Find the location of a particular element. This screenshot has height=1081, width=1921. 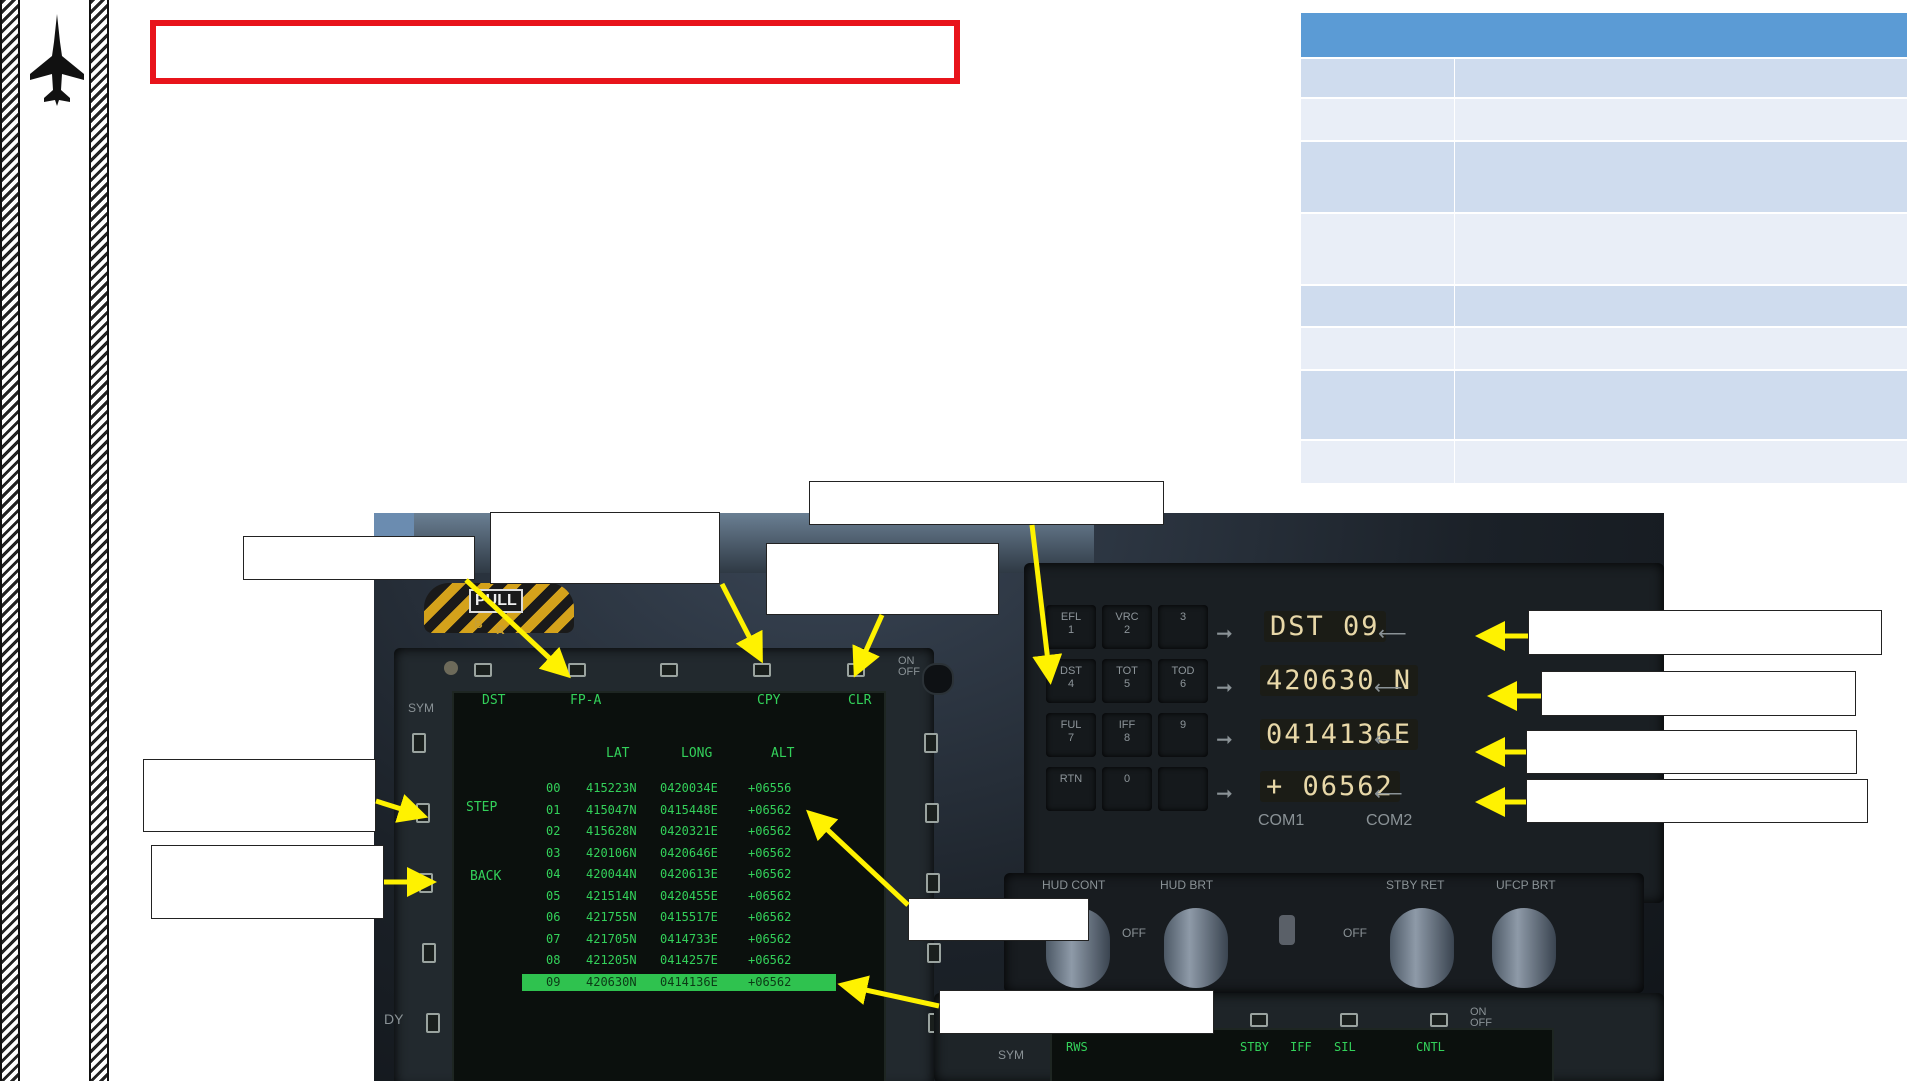

stby-reticle-knob is located at coordinates (1422, 948).